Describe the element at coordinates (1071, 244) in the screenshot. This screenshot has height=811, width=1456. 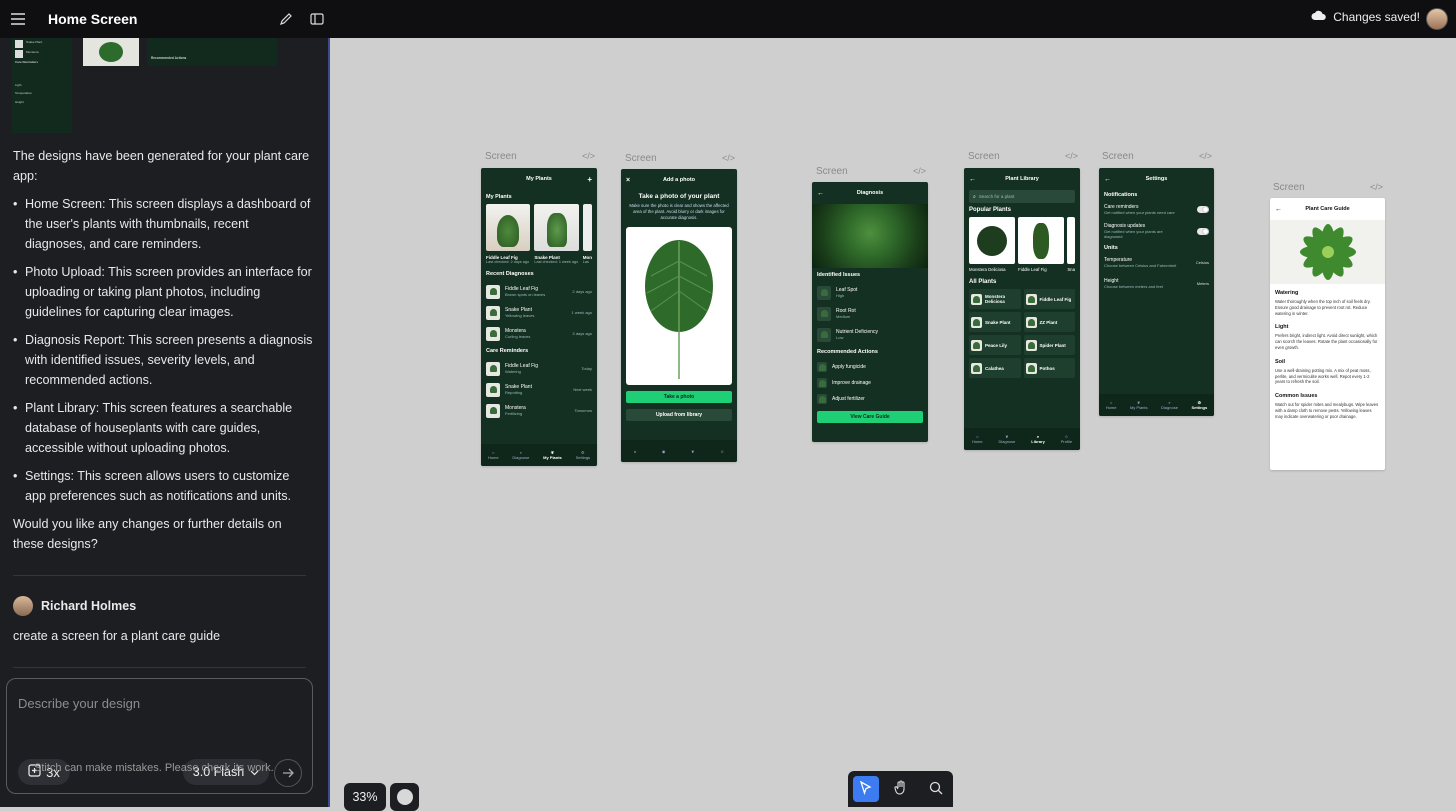
I see `popular-plant-card: Sna` at that location.